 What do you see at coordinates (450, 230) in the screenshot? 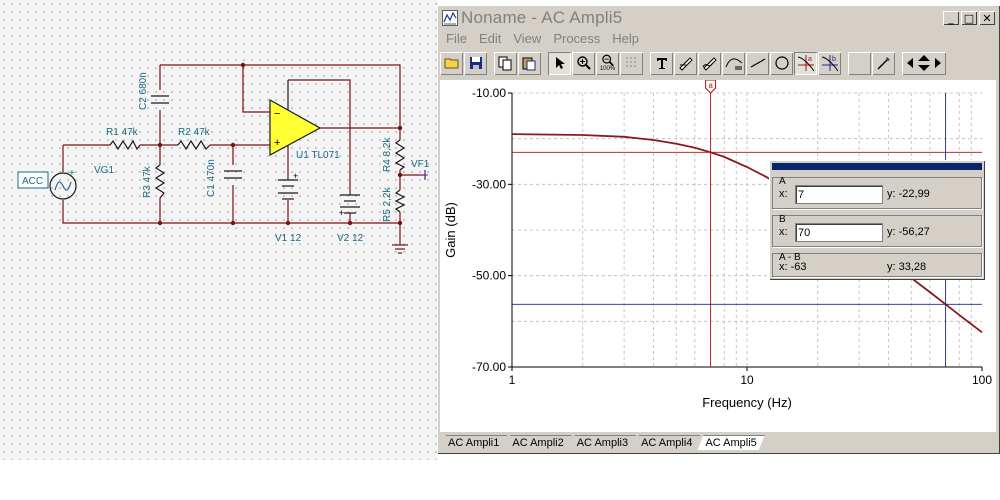
I see `y-axis-label: Gain (dB)` at bounding box center [450, 230].